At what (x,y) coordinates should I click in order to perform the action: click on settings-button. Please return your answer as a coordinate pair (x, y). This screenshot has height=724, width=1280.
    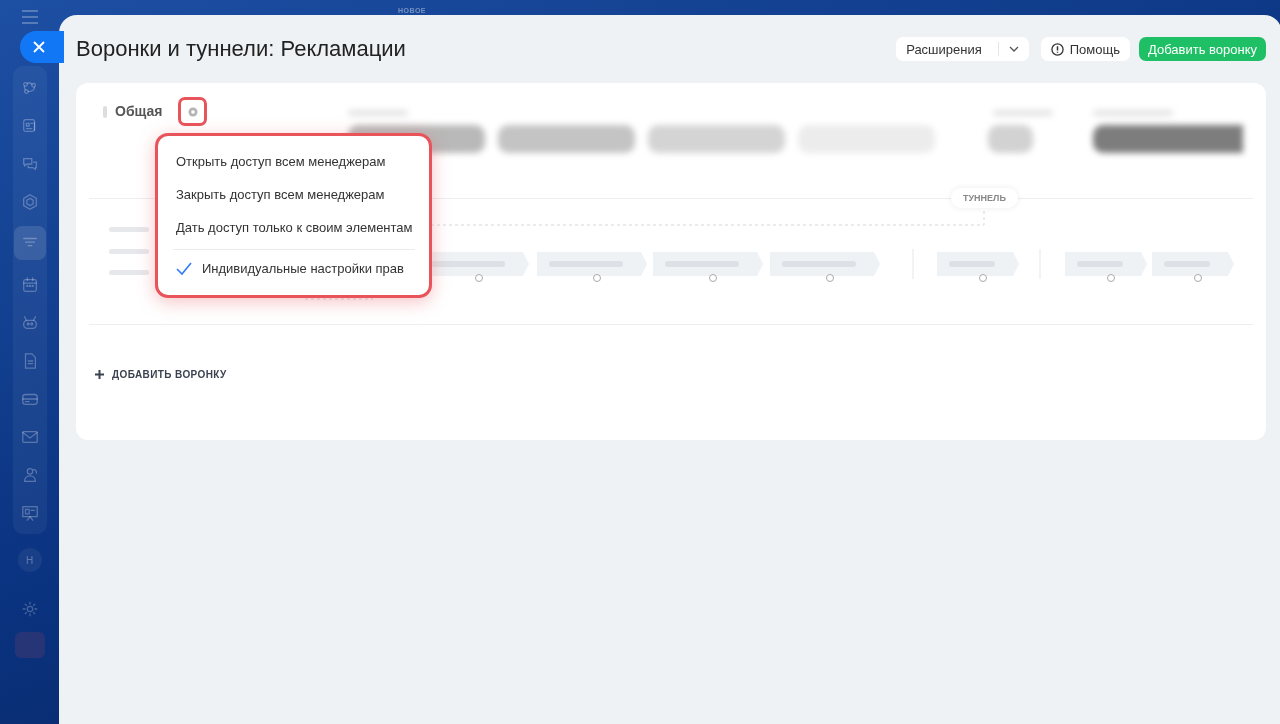
    Looking at the image, I should click on (192, 111).